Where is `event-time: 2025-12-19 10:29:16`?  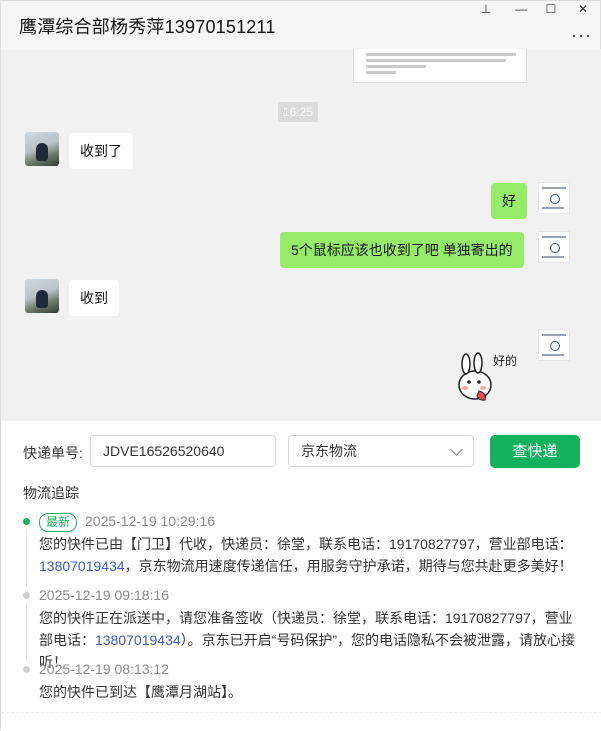
event-time: 2025-12-19 10:29:16 is located at coordinates (150, 521).